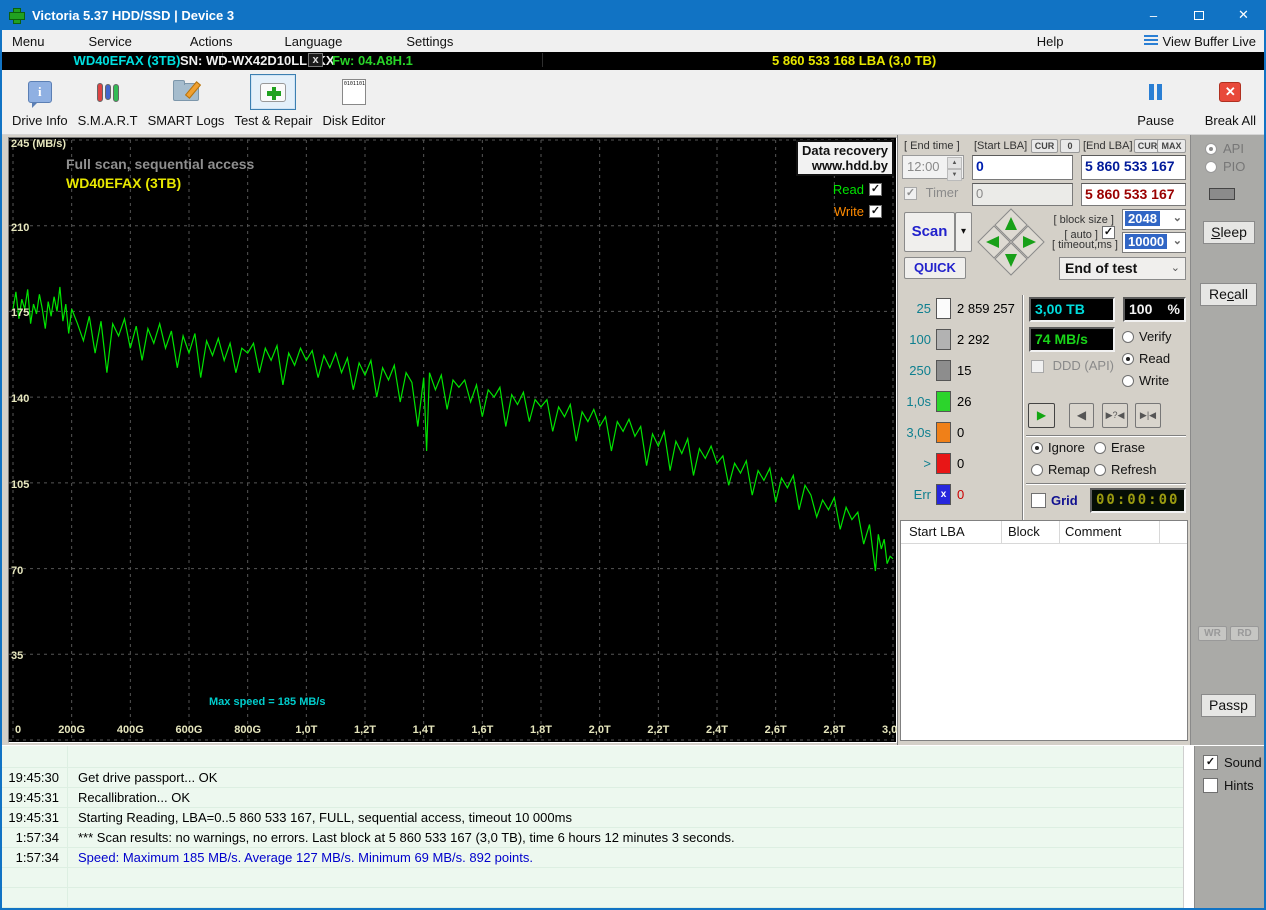  What do you see at coordinates (1044, 630) in the screenshot?
I see `defect-table: Start LBA Block Comment` at bounding box center [1044, 630].